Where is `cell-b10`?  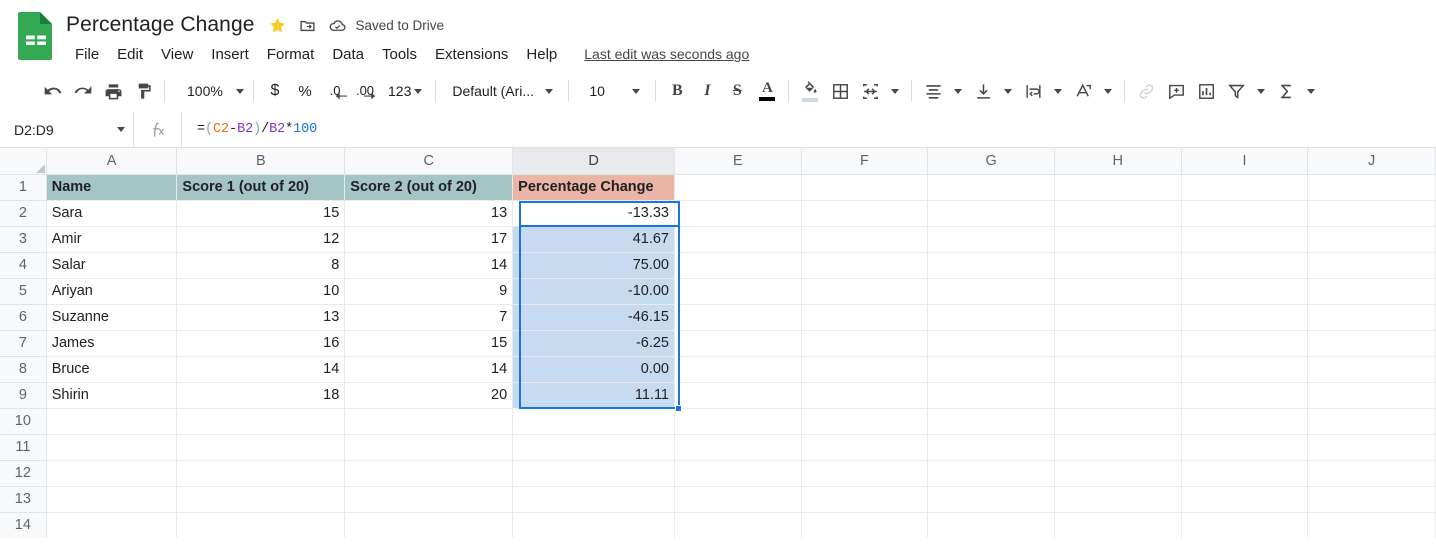
cell-b10 is located at coordinates (261, 421).